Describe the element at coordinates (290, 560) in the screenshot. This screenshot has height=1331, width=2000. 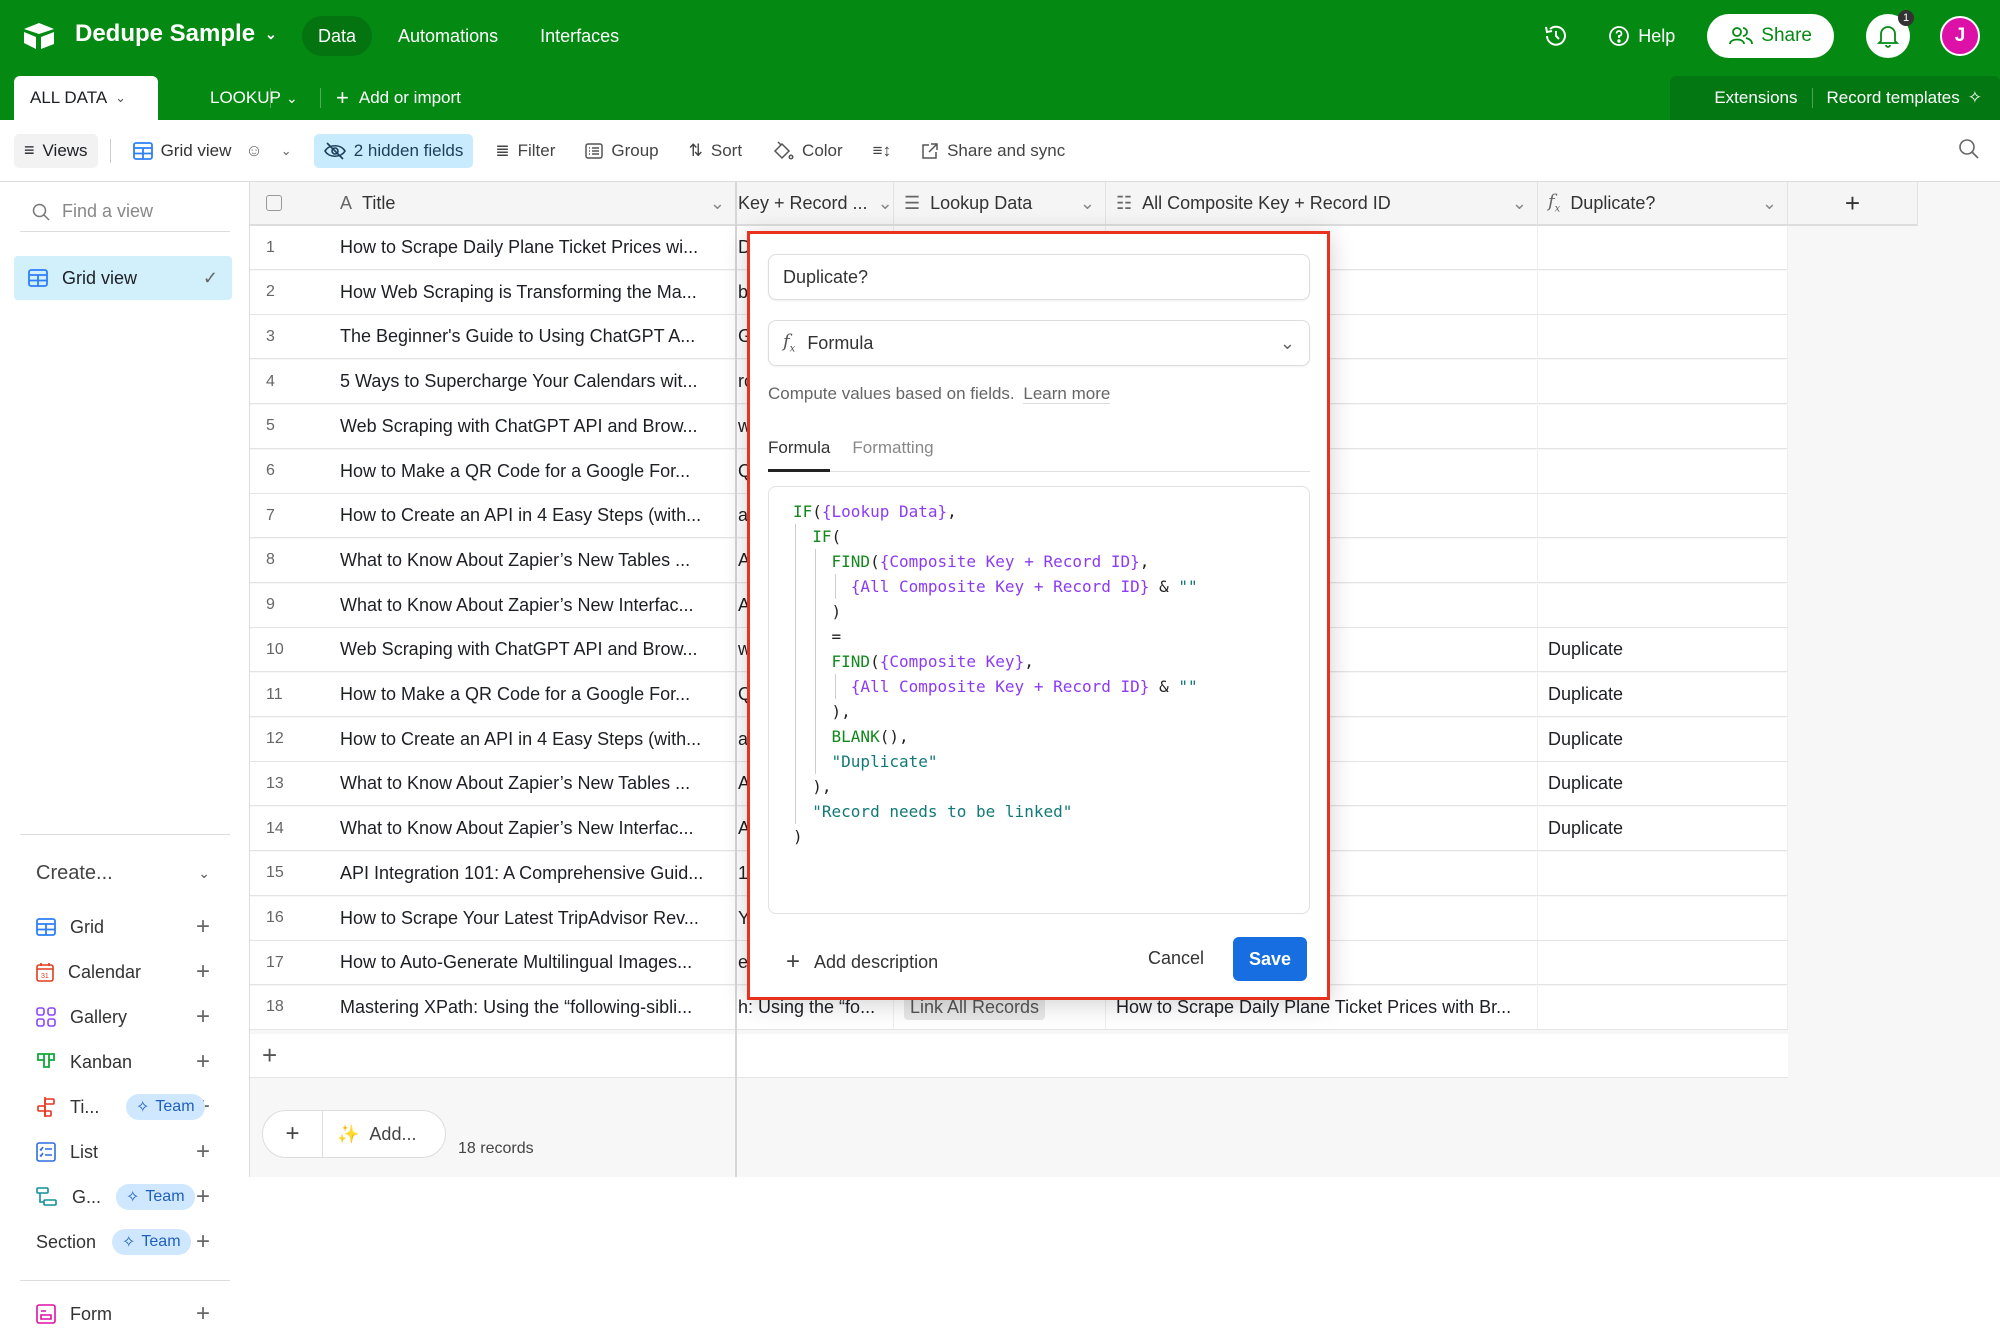
I see `row-number: 8` at that location.